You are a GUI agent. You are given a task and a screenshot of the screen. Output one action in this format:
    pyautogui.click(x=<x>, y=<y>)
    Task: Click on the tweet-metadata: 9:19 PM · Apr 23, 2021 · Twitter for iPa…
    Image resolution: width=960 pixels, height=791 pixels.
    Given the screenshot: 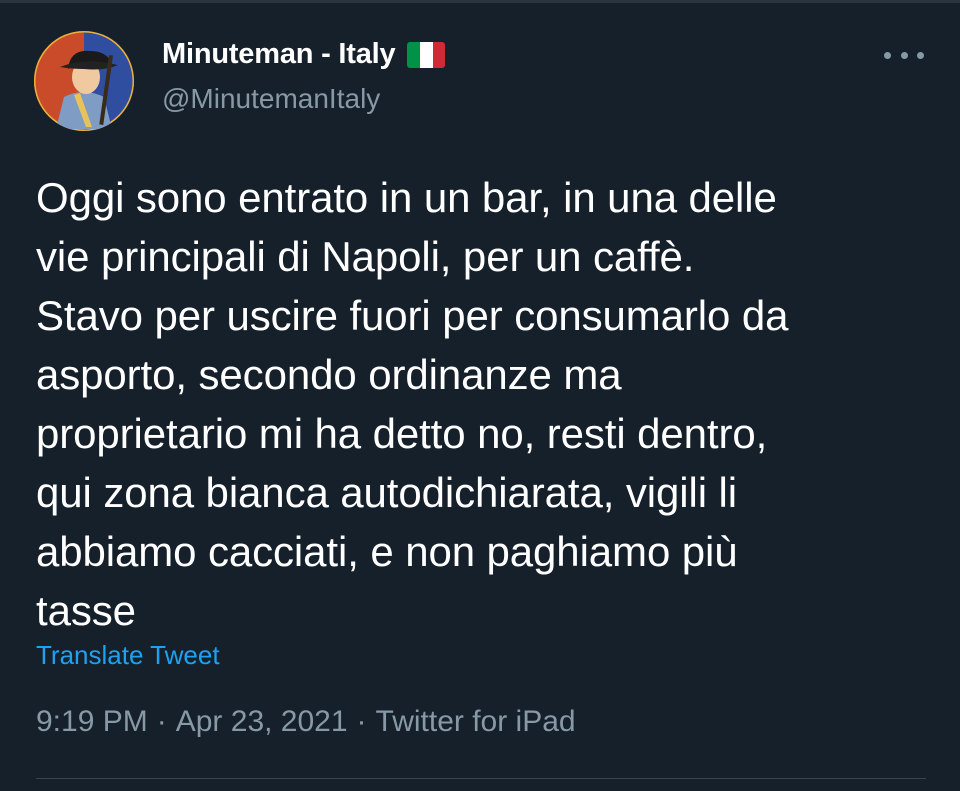 What is the action you would take?
    pyautogui.click(x=306, y=722)
    